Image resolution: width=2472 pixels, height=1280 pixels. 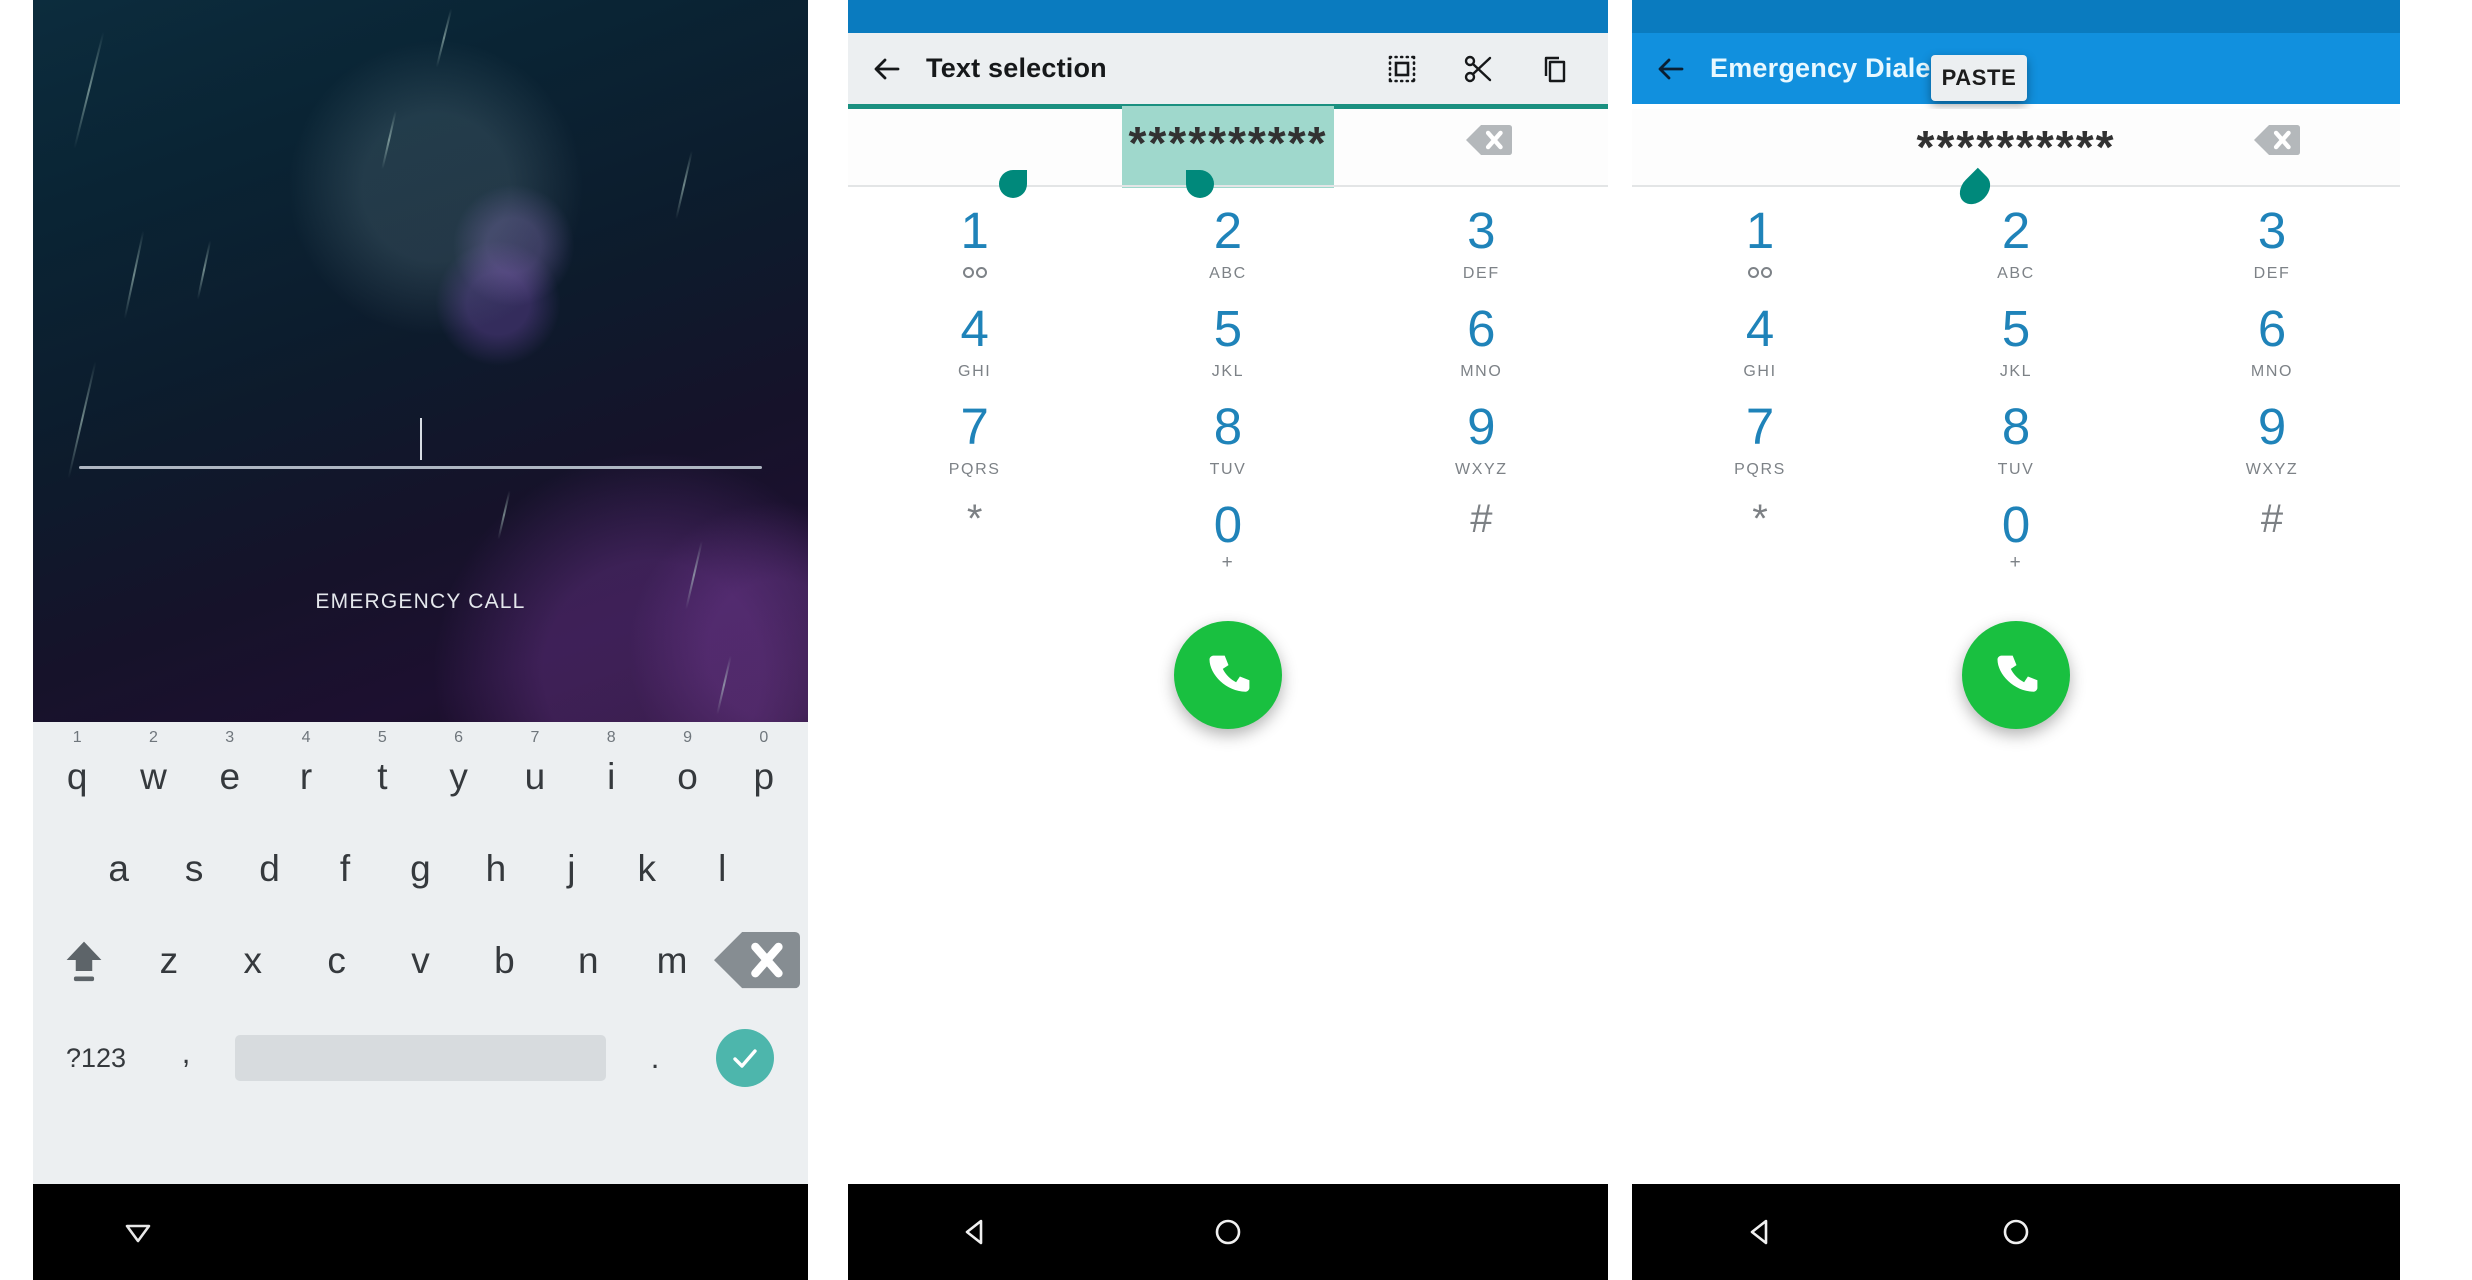 I want to click on collapse-keyboard-icon, so click(x=138, y=1232).